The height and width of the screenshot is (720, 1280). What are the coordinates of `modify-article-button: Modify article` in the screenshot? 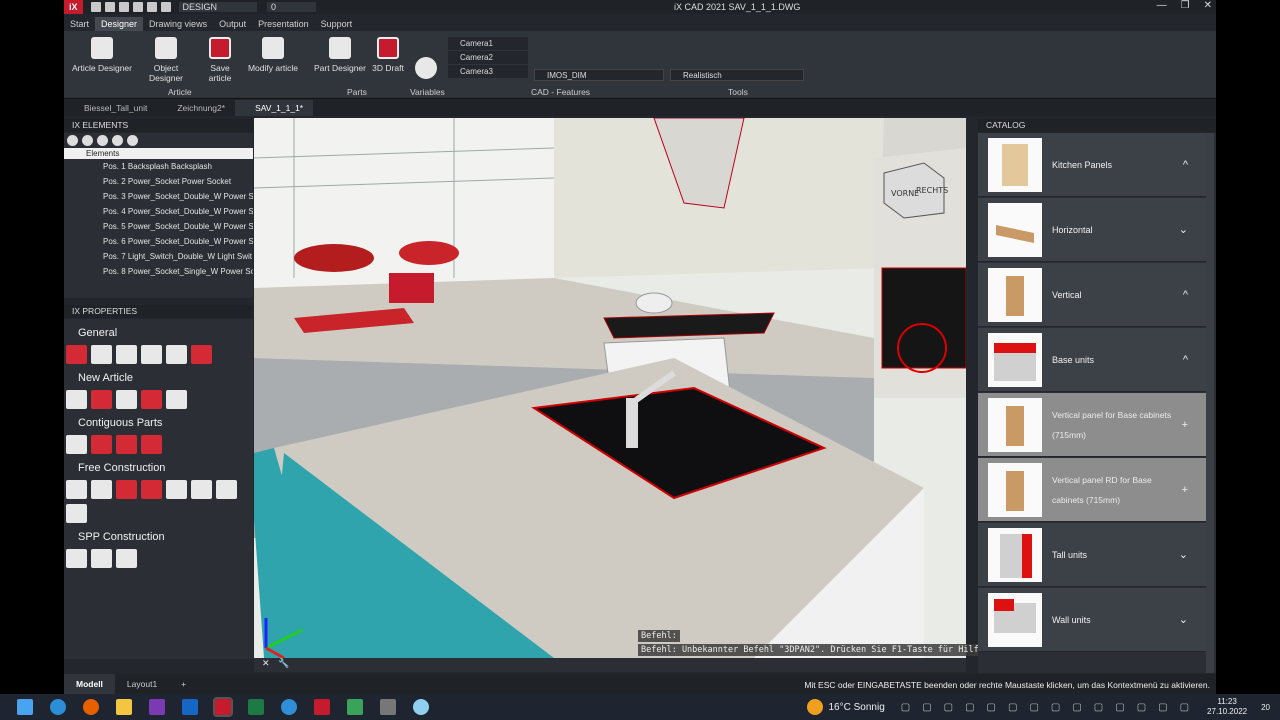 It's located at (273, 55).